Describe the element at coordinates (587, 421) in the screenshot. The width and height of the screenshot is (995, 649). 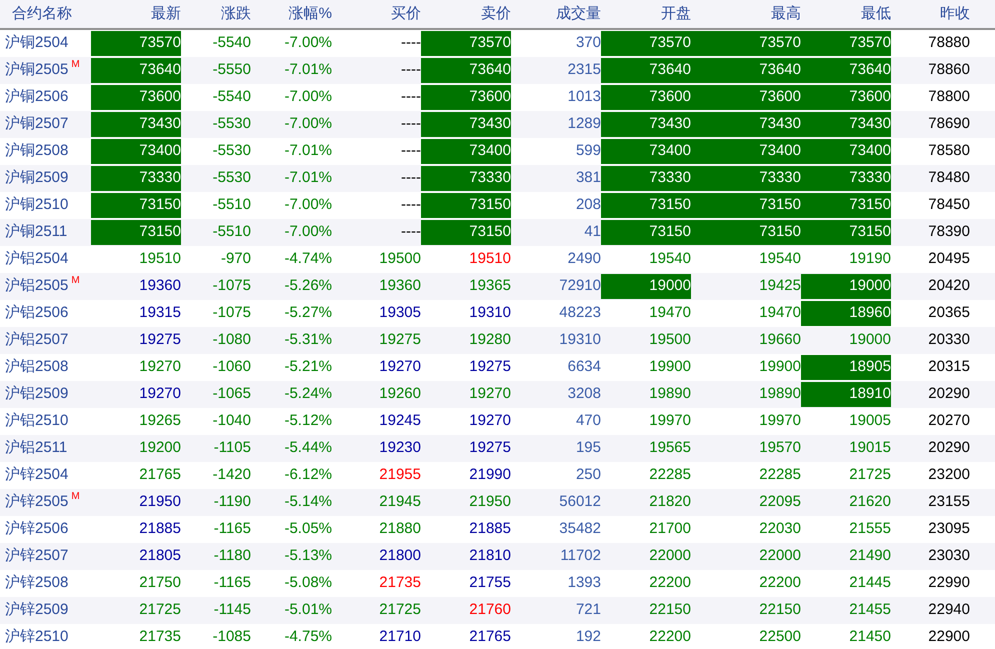
I see `table-cell-text: 470` at that location.